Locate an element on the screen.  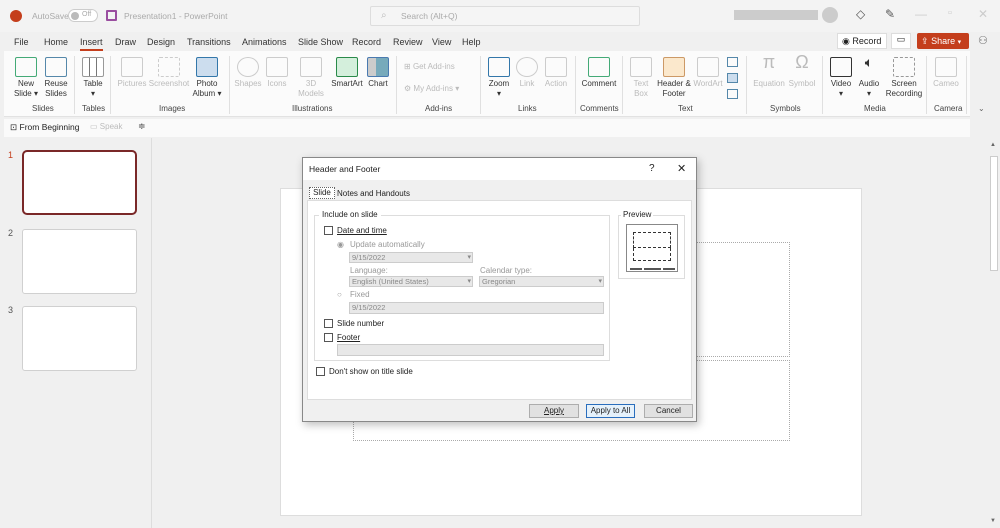
tab-insert: Insert is located at coordinates (91, 44).